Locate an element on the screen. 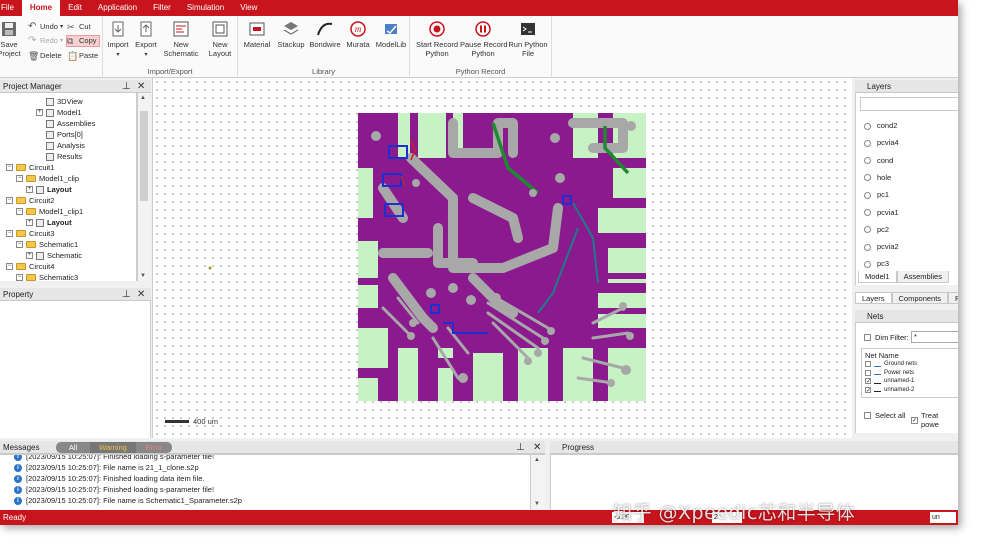 The width and height of the screenshot is (989, 553). tab-components: Components is located at coordinates (920, 298).